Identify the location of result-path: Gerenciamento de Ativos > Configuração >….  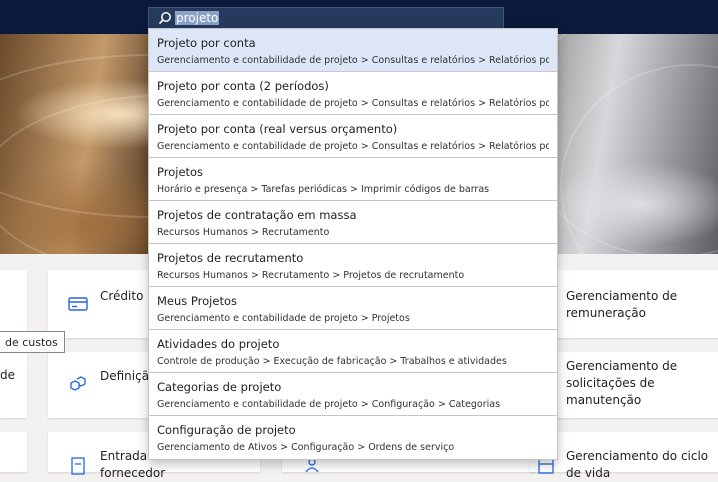
(306, 447).